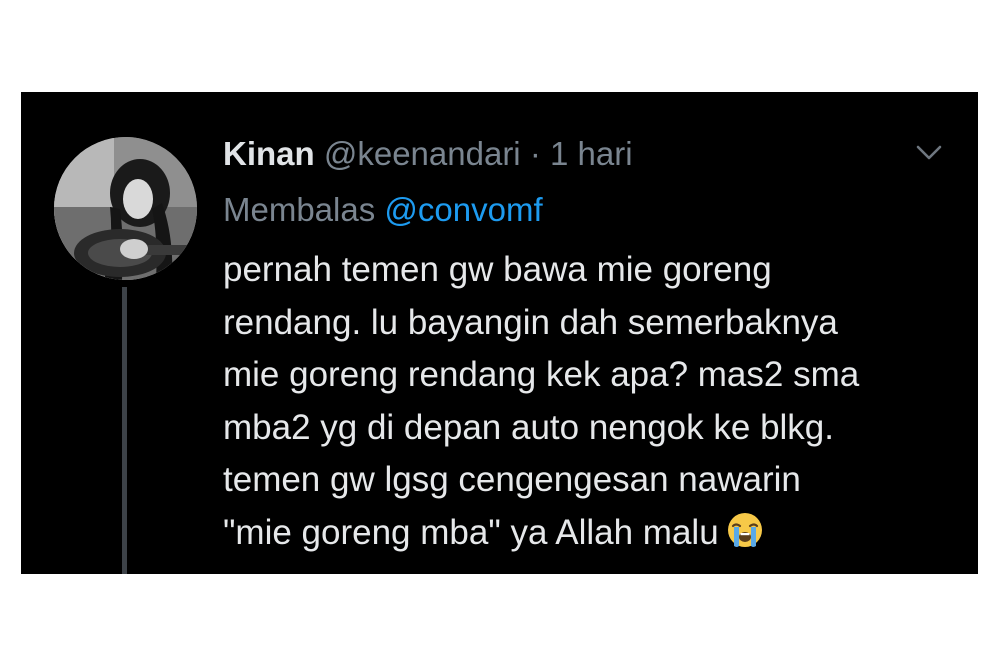  I want to click on tweet-header: Kinan @keenandari · 1 hari, so click(428, 154).